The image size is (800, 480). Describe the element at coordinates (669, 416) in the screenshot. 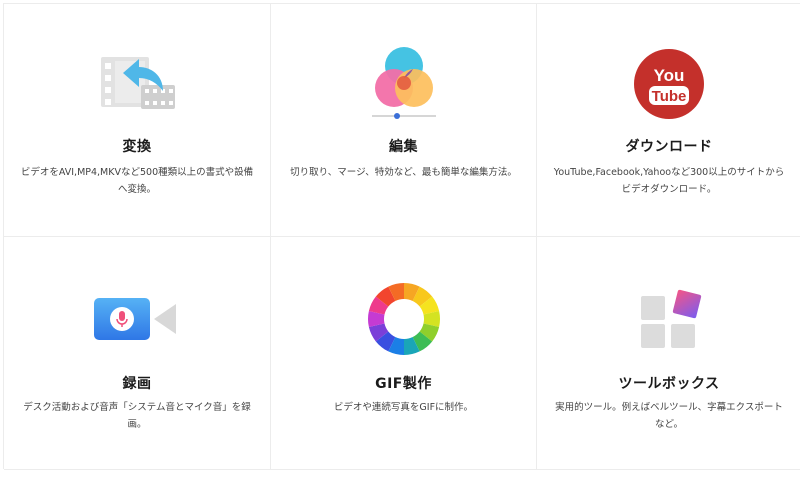

I see `feature-description: 実用的ツール。例えばベルツール、字幕エクスポートなど。` at that location.